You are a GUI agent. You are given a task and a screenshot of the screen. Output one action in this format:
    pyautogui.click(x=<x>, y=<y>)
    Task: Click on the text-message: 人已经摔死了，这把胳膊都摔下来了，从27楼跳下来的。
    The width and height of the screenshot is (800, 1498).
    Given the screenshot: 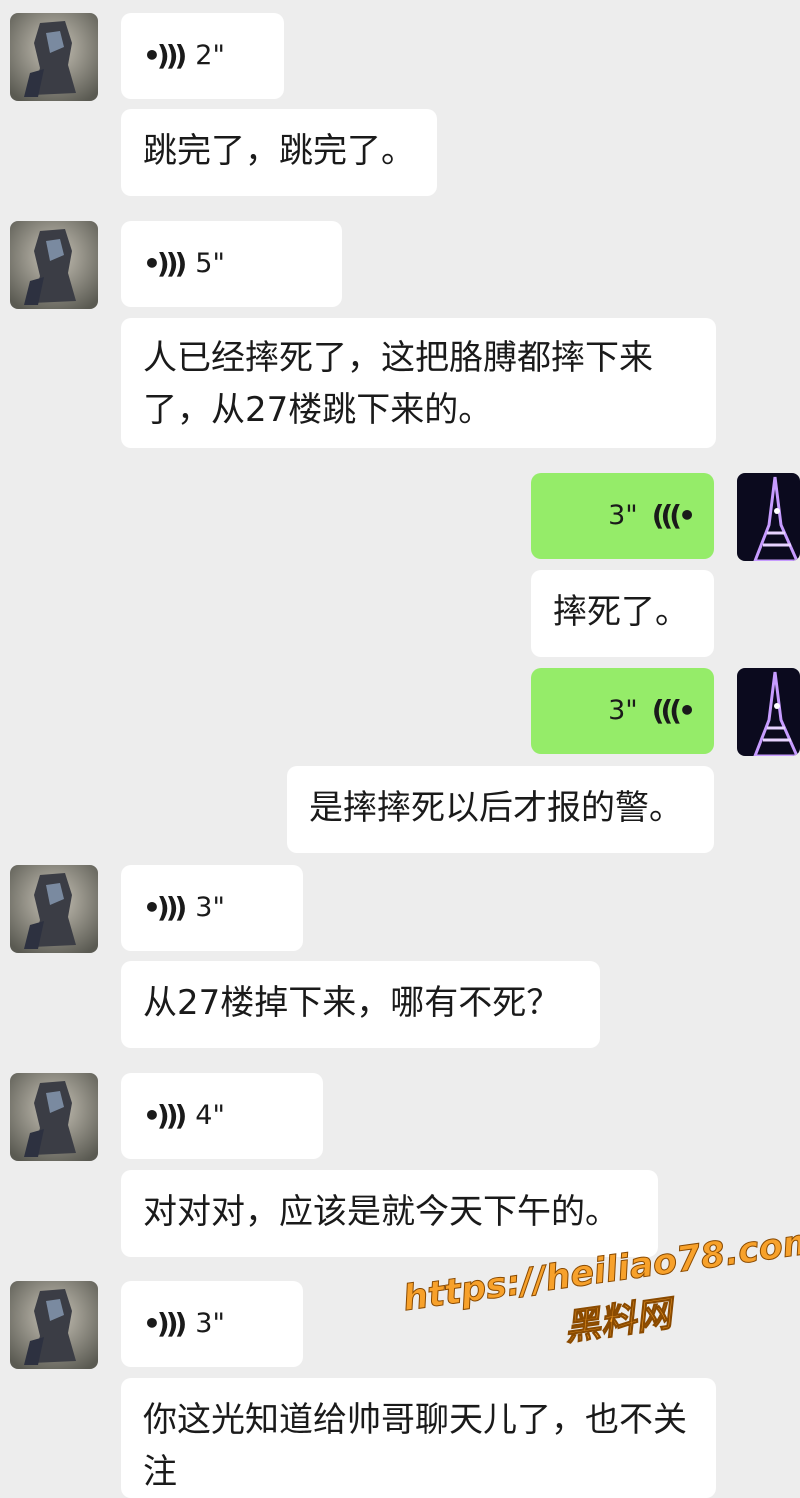 What is the action you would take?
    pyautogui.click(x=418, y=383)
    